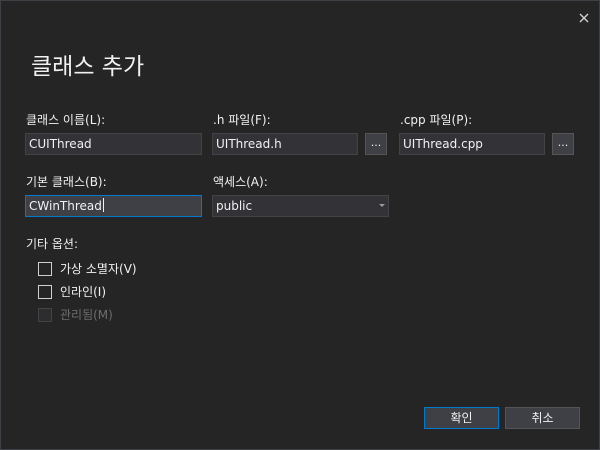 Image resolution: width=600 pixels, height=450 pixels. What do you see at coordinates (285, 144) in the screenshot?
I see `h-file-input: UIThread.h` at bounding box center [285, 144].